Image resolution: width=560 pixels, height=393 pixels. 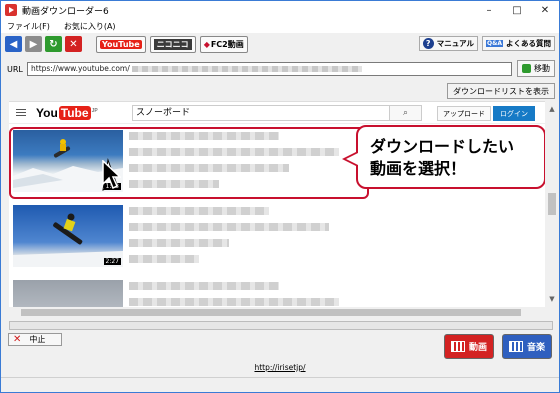 I want to click on back-button: ◀, so click(x=13, y=44).